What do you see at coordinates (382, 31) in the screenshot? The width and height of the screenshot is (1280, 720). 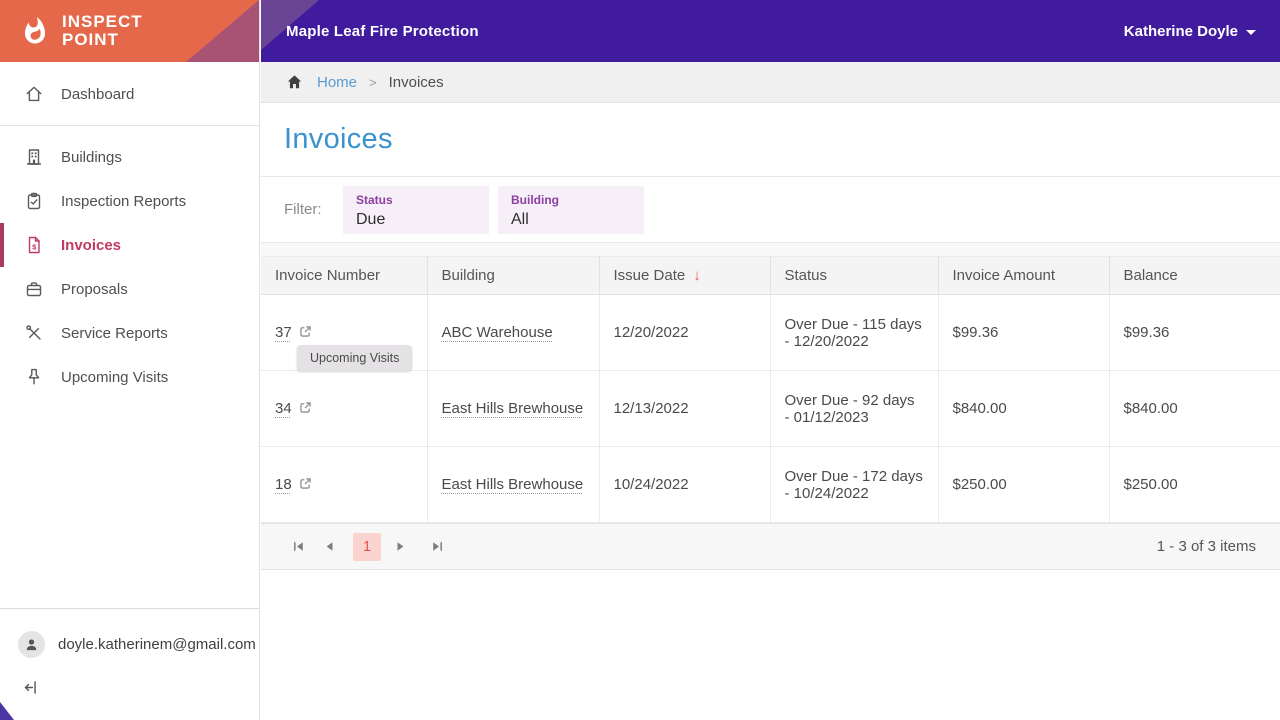 I see `company-name: Maple Leaf Fire Protection` at bounding box center [382, 31].